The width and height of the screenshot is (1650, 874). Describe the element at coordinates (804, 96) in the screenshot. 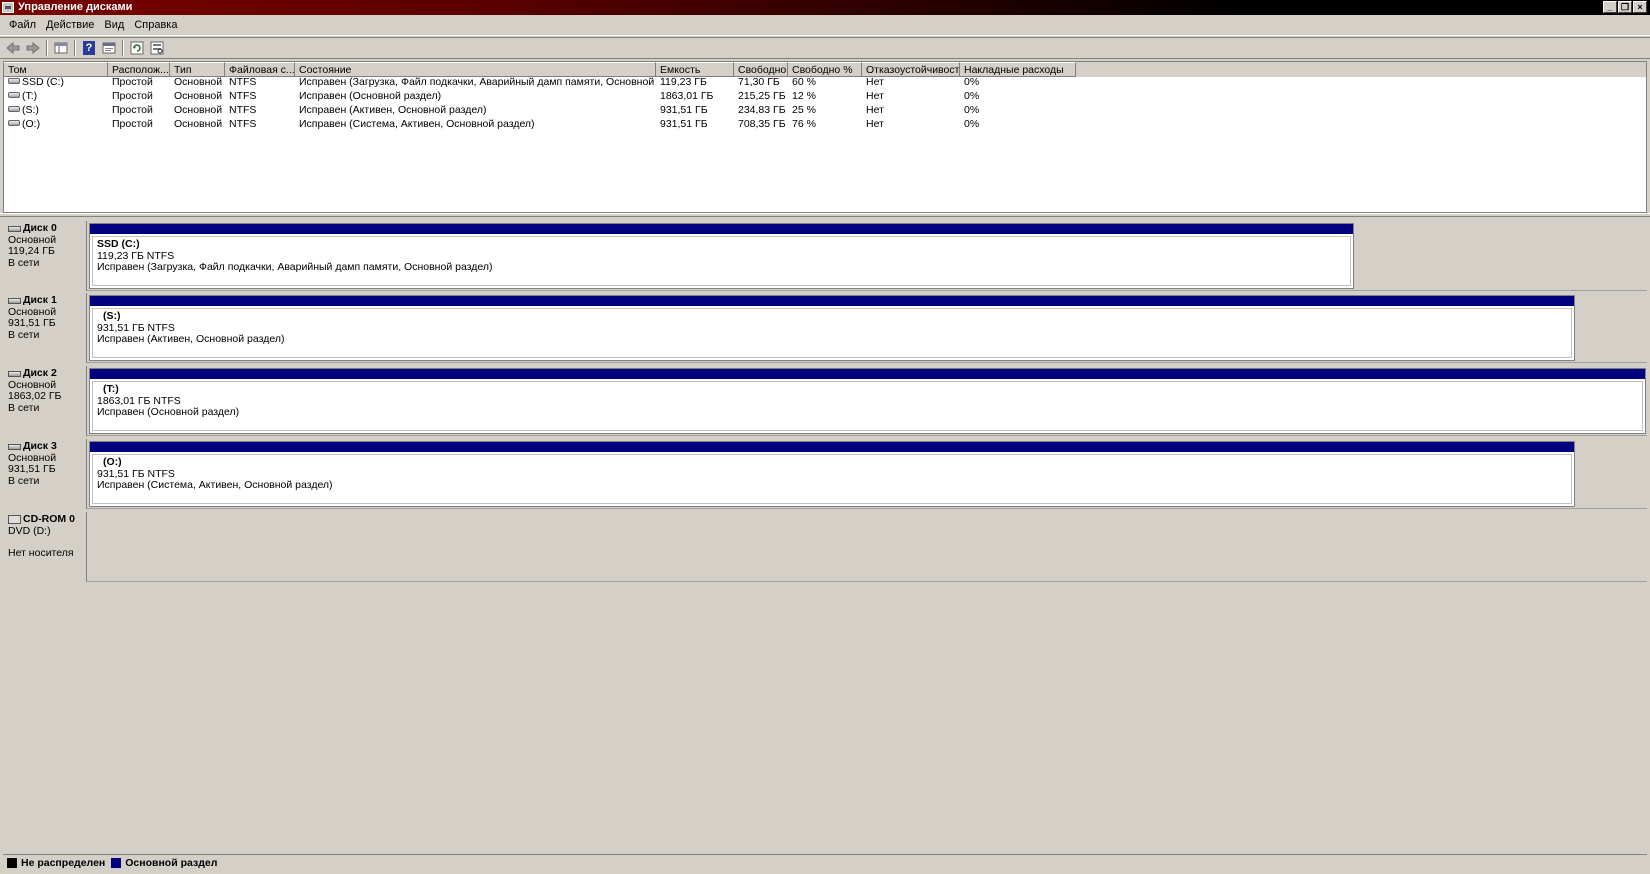

I see `cell-free-percent: 12 %` at that location.